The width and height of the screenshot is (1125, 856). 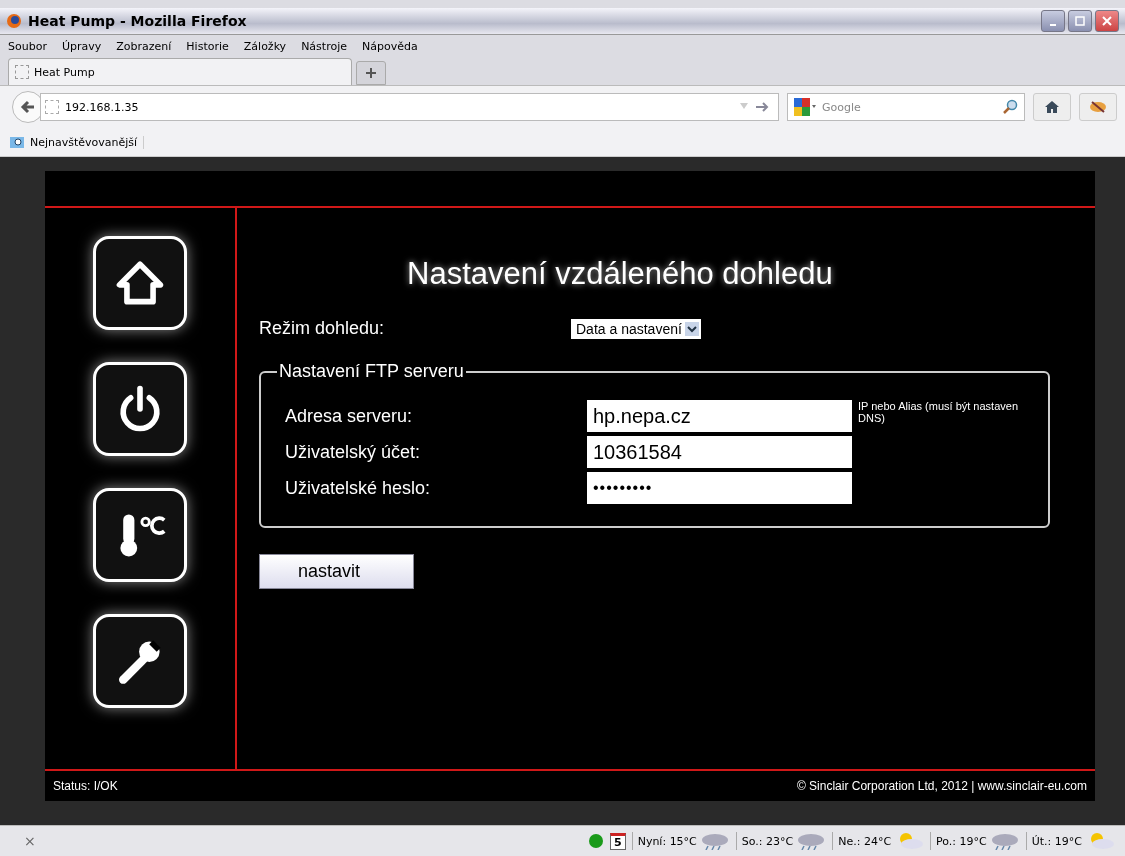 I want to click on addon-icon, so click(x=1098, y=107).